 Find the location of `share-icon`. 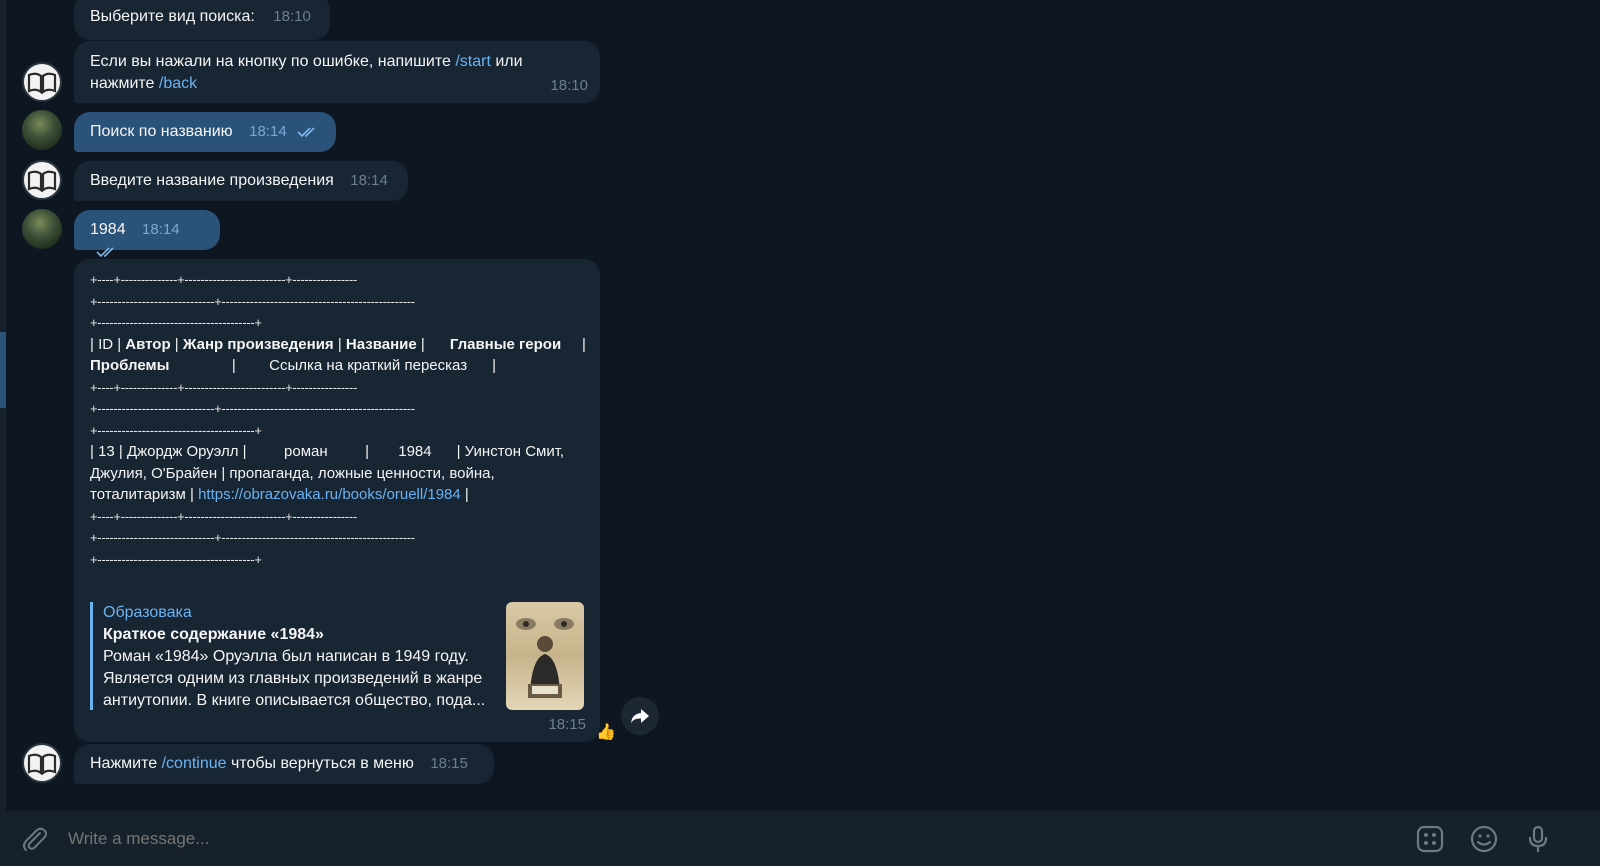

share-icon is located at coordinates (640, 716).